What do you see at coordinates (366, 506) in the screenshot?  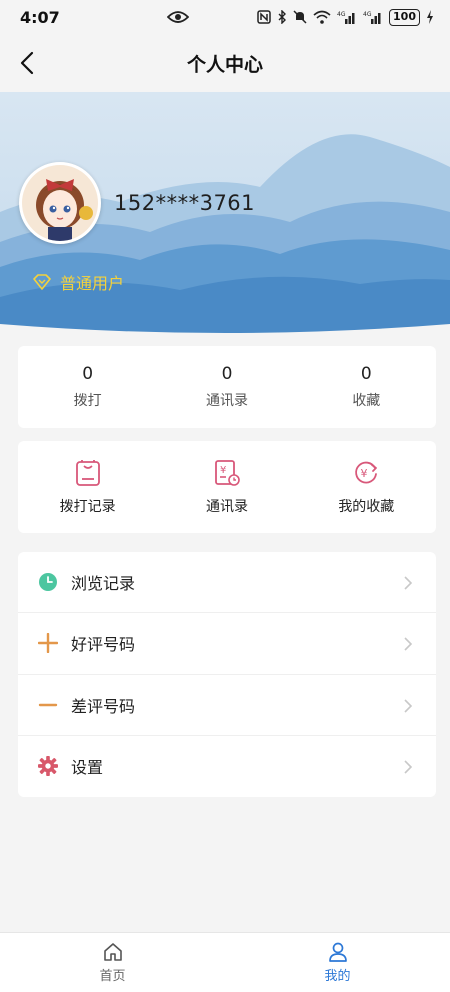 I see `shortcut-label: 我的收藏` at bounding box center [366, 506].